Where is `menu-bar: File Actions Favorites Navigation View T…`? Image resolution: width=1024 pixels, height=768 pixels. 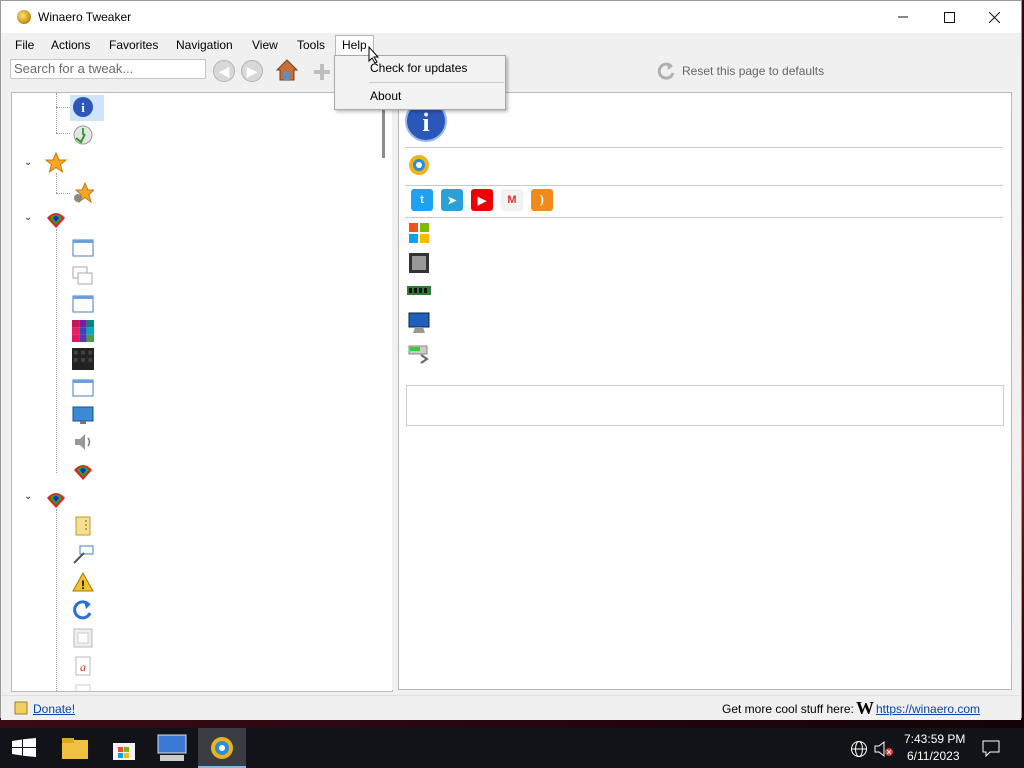
menu-bar: File Actions Favorites Navigation View T… is located at coordinates (511, 45).